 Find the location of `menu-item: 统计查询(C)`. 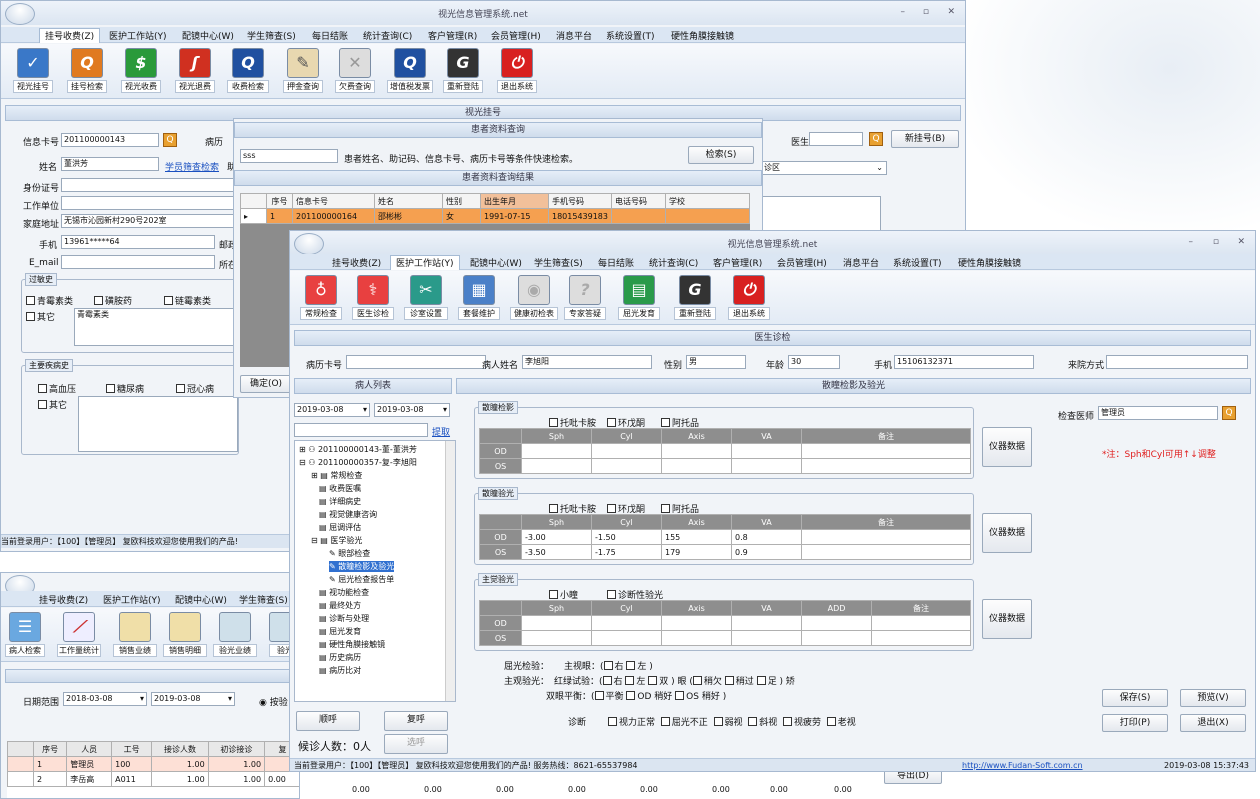

menu-item: 统计查询(C) is located at coordinates (387, 35).